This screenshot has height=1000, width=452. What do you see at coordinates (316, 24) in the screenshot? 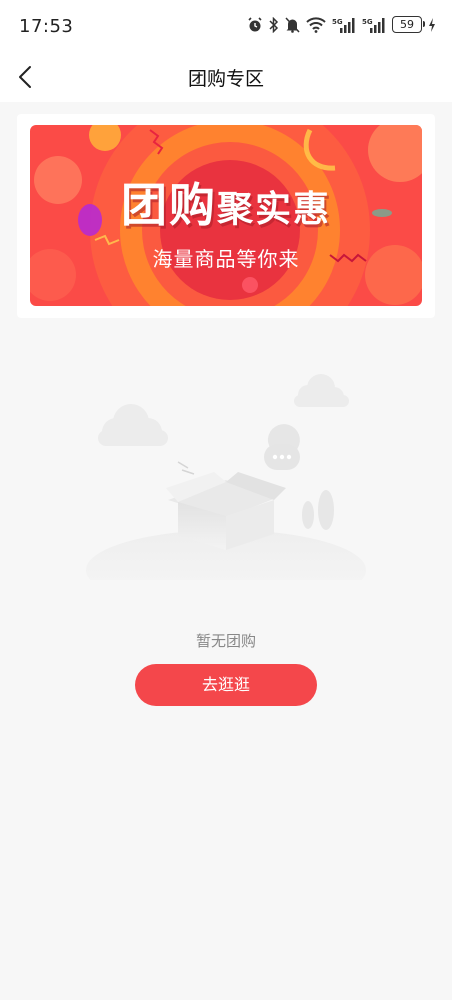
I see `wifi-icon` at bounding box center [316, 24].